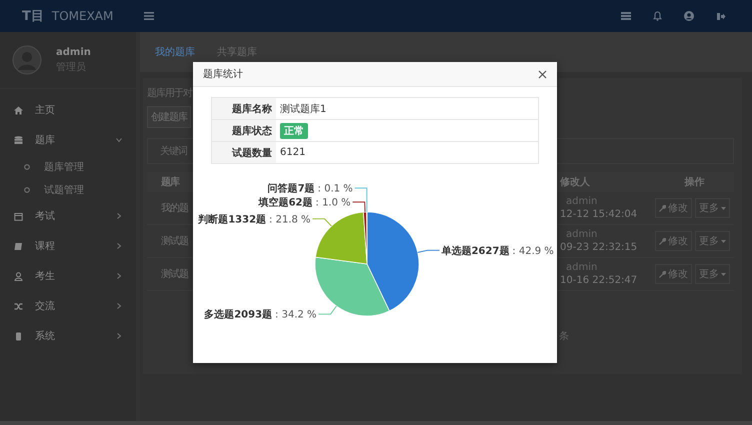 The image size is (752, 425). What do you see at coordinates (575, 182) in the screenshot?
I see `column-header: 修改人` at bounding box center [575, 182].